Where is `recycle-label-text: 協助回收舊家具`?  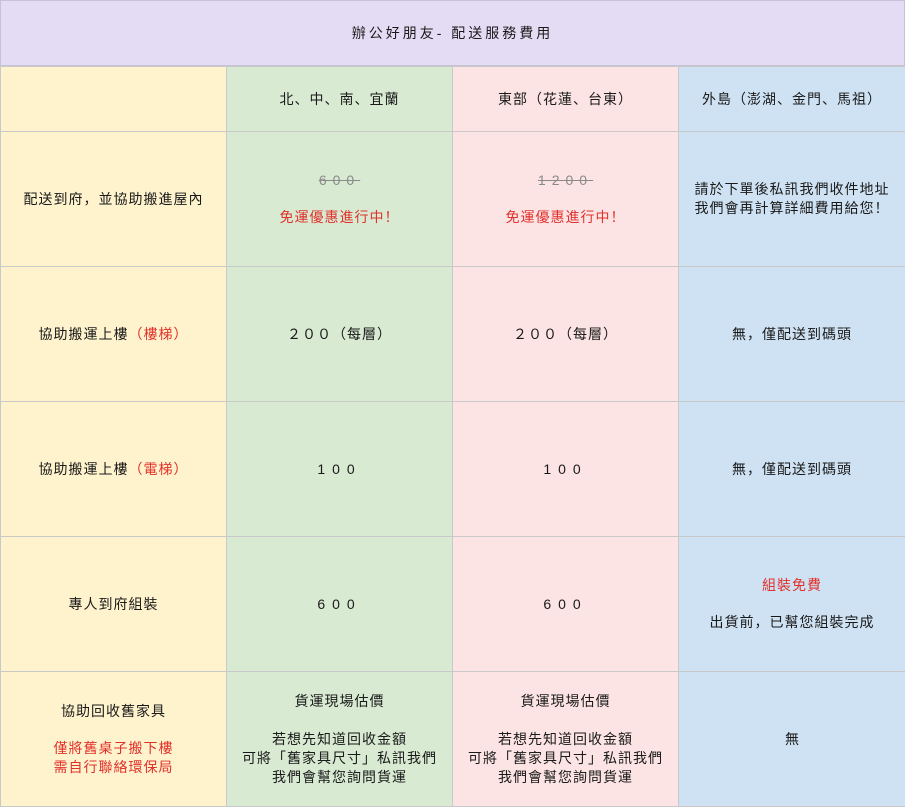 recycle-label-text: 協助回收舊家具 is located at coordinates (113, 711).